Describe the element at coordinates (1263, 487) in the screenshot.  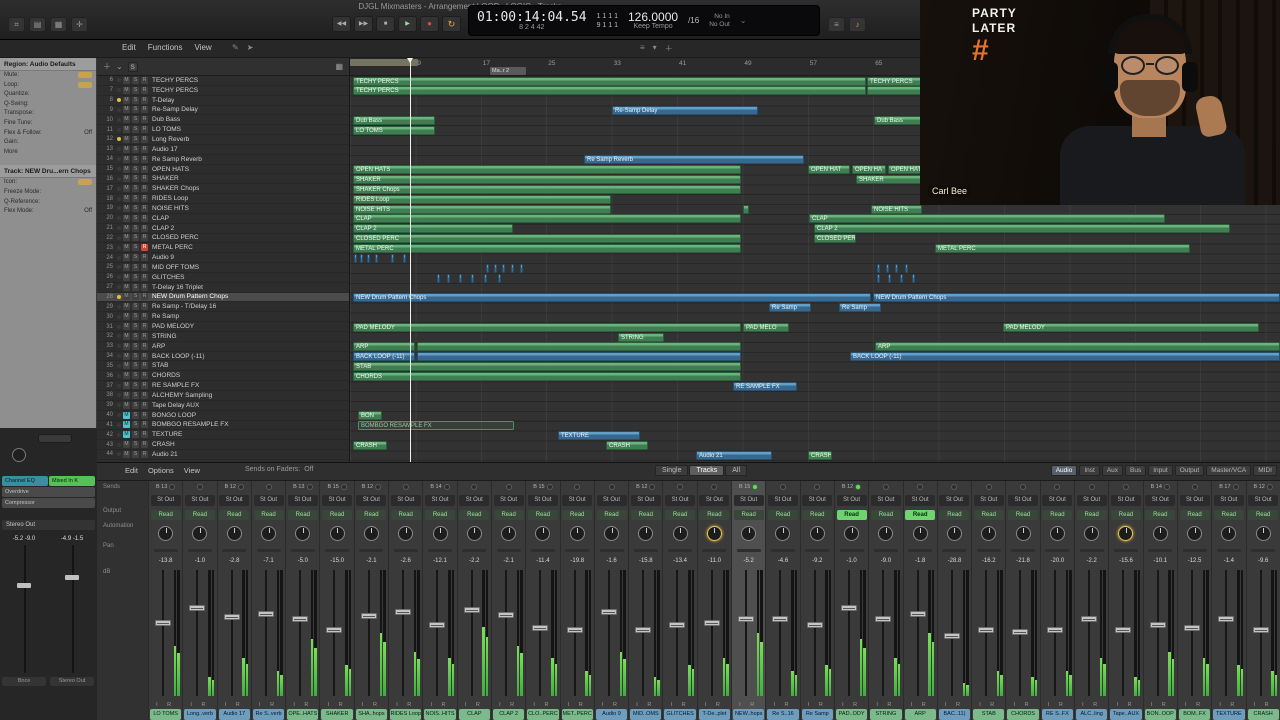
I see `send-slot: B 12` at that location.